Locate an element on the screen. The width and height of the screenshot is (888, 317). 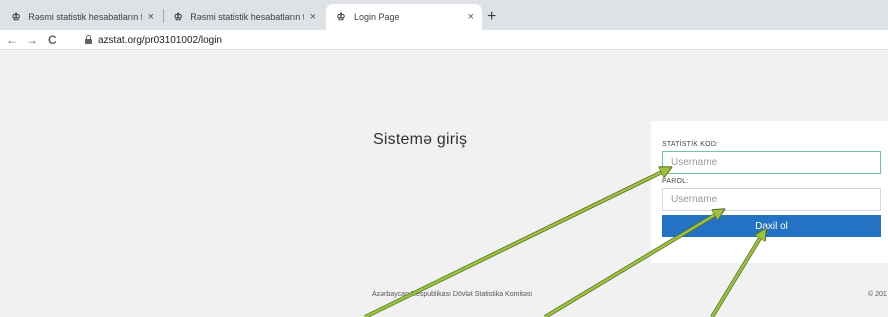
password-input: Username is located at coordinates (771, 199).